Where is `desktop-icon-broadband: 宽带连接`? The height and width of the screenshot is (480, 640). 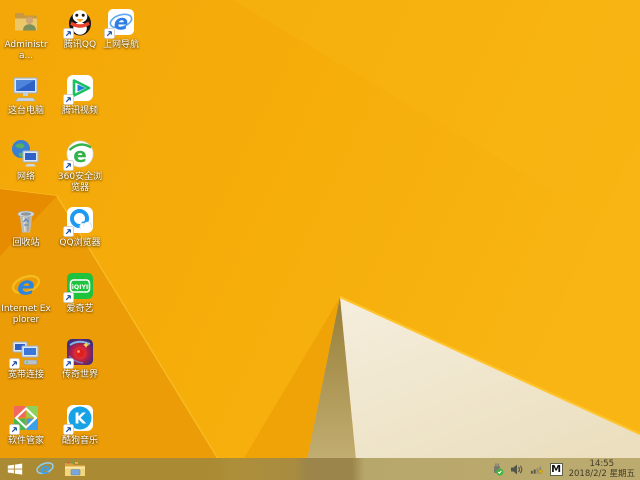 desktop-icon-broadband: 宽带连接 is located at coordinates (26, 358).